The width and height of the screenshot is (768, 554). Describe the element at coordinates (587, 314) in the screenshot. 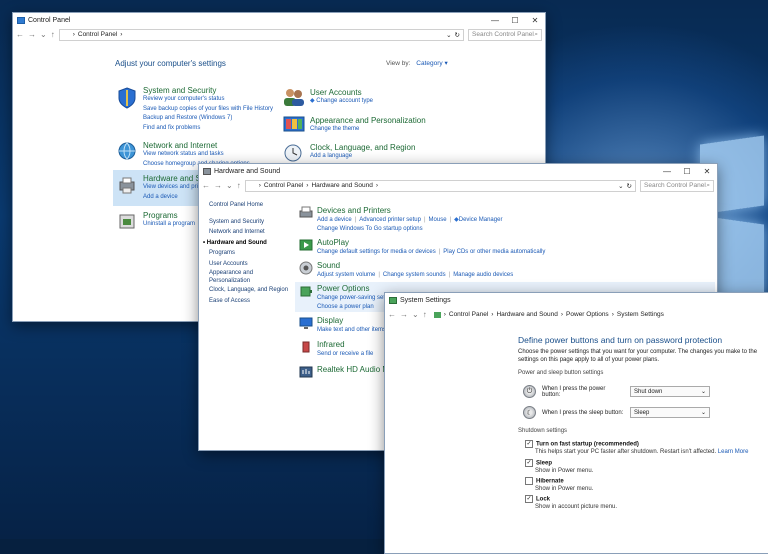

I see `breadcrumb-item: Power Options` at that location.